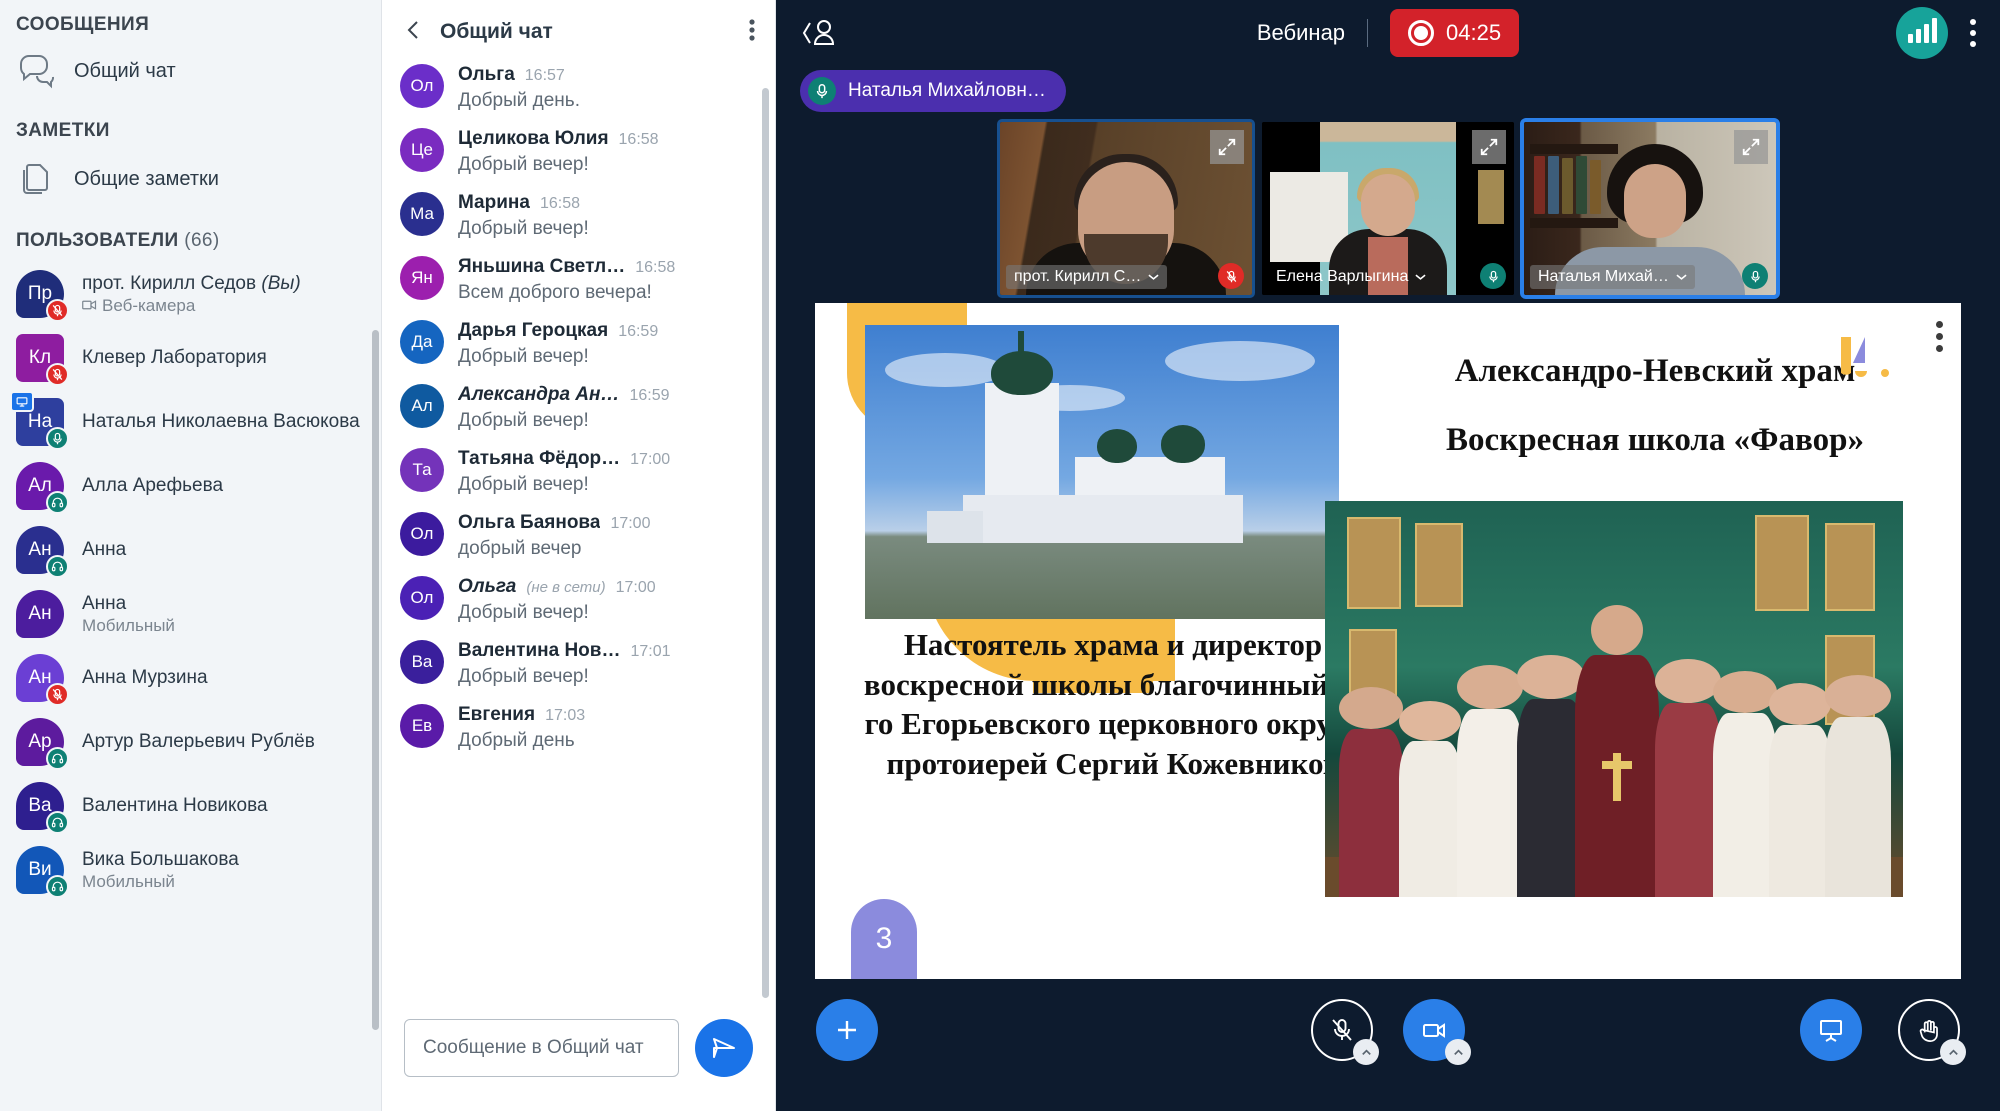 This screenshot has width=2000, height=1111. I want to click on message-input: Сообщение в Общий чат, so click(541, 1048).